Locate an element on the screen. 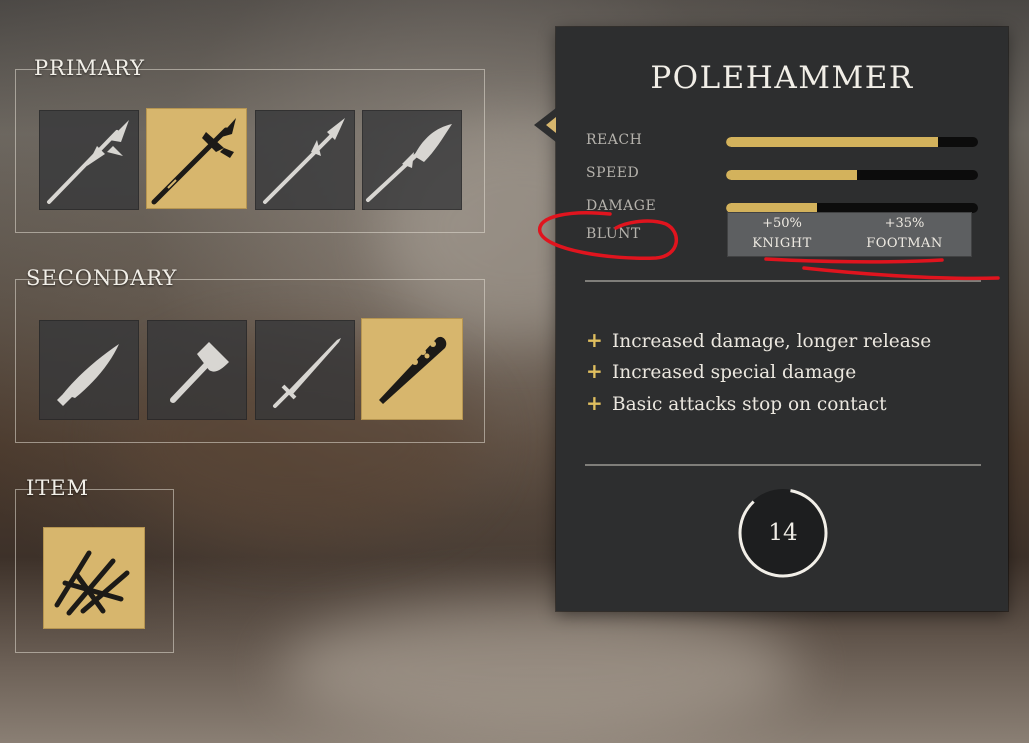 This screenshot has width=1029, height=743. stat-label-damage: DAMAGE is located at coordinates (621, 206).